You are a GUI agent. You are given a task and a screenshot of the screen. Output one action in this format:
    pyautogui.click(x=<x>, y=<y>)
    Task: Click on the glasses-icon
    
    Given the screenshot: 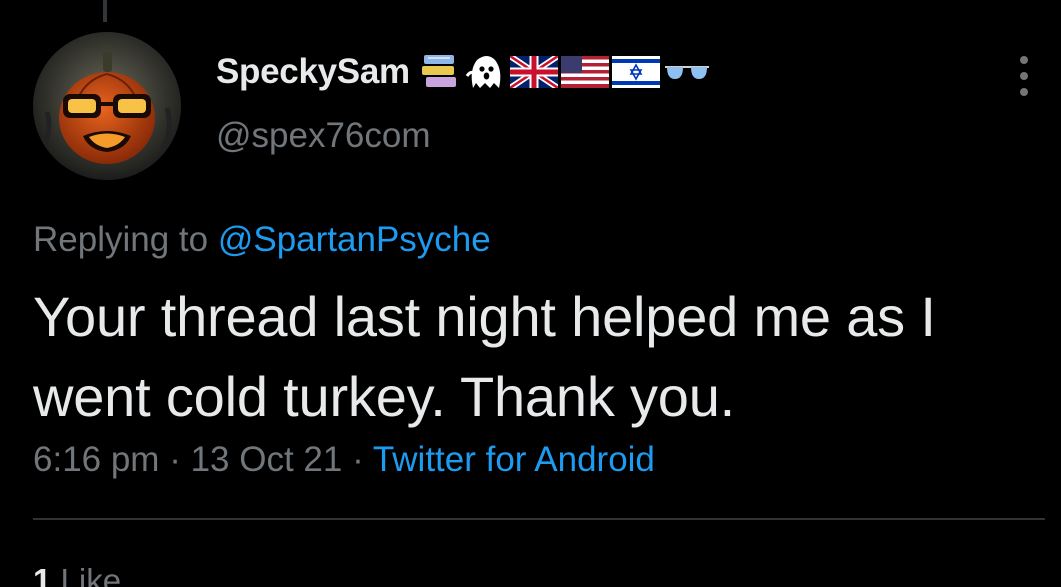 What is the action you would take?
    pyautogui.click(x=686, y=72)
    